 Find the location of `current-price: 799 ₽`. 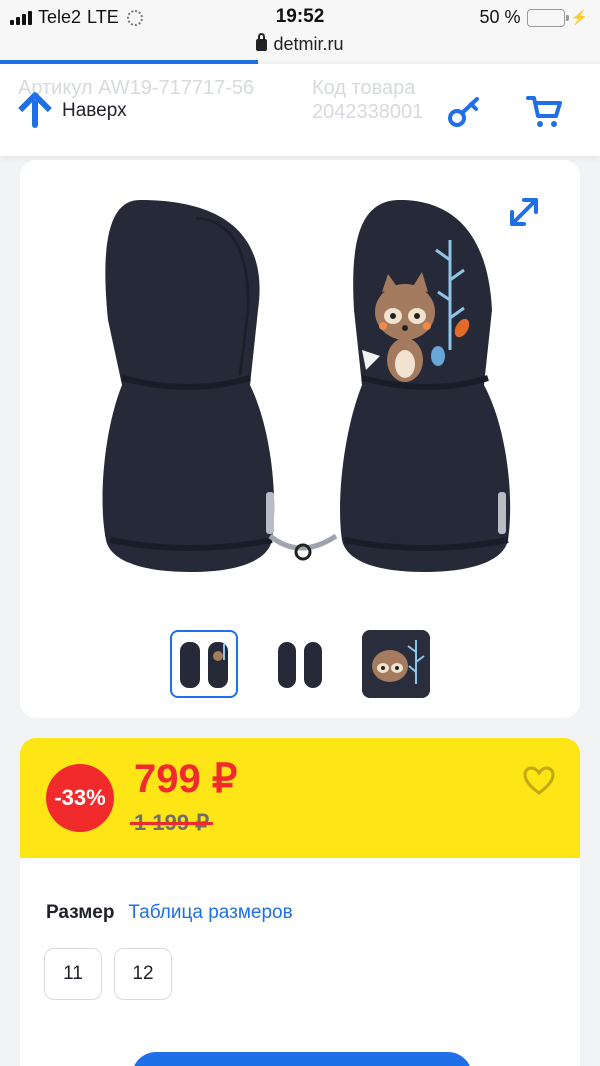

current-price: 799 ₽ is located at coordinates (186, 779).